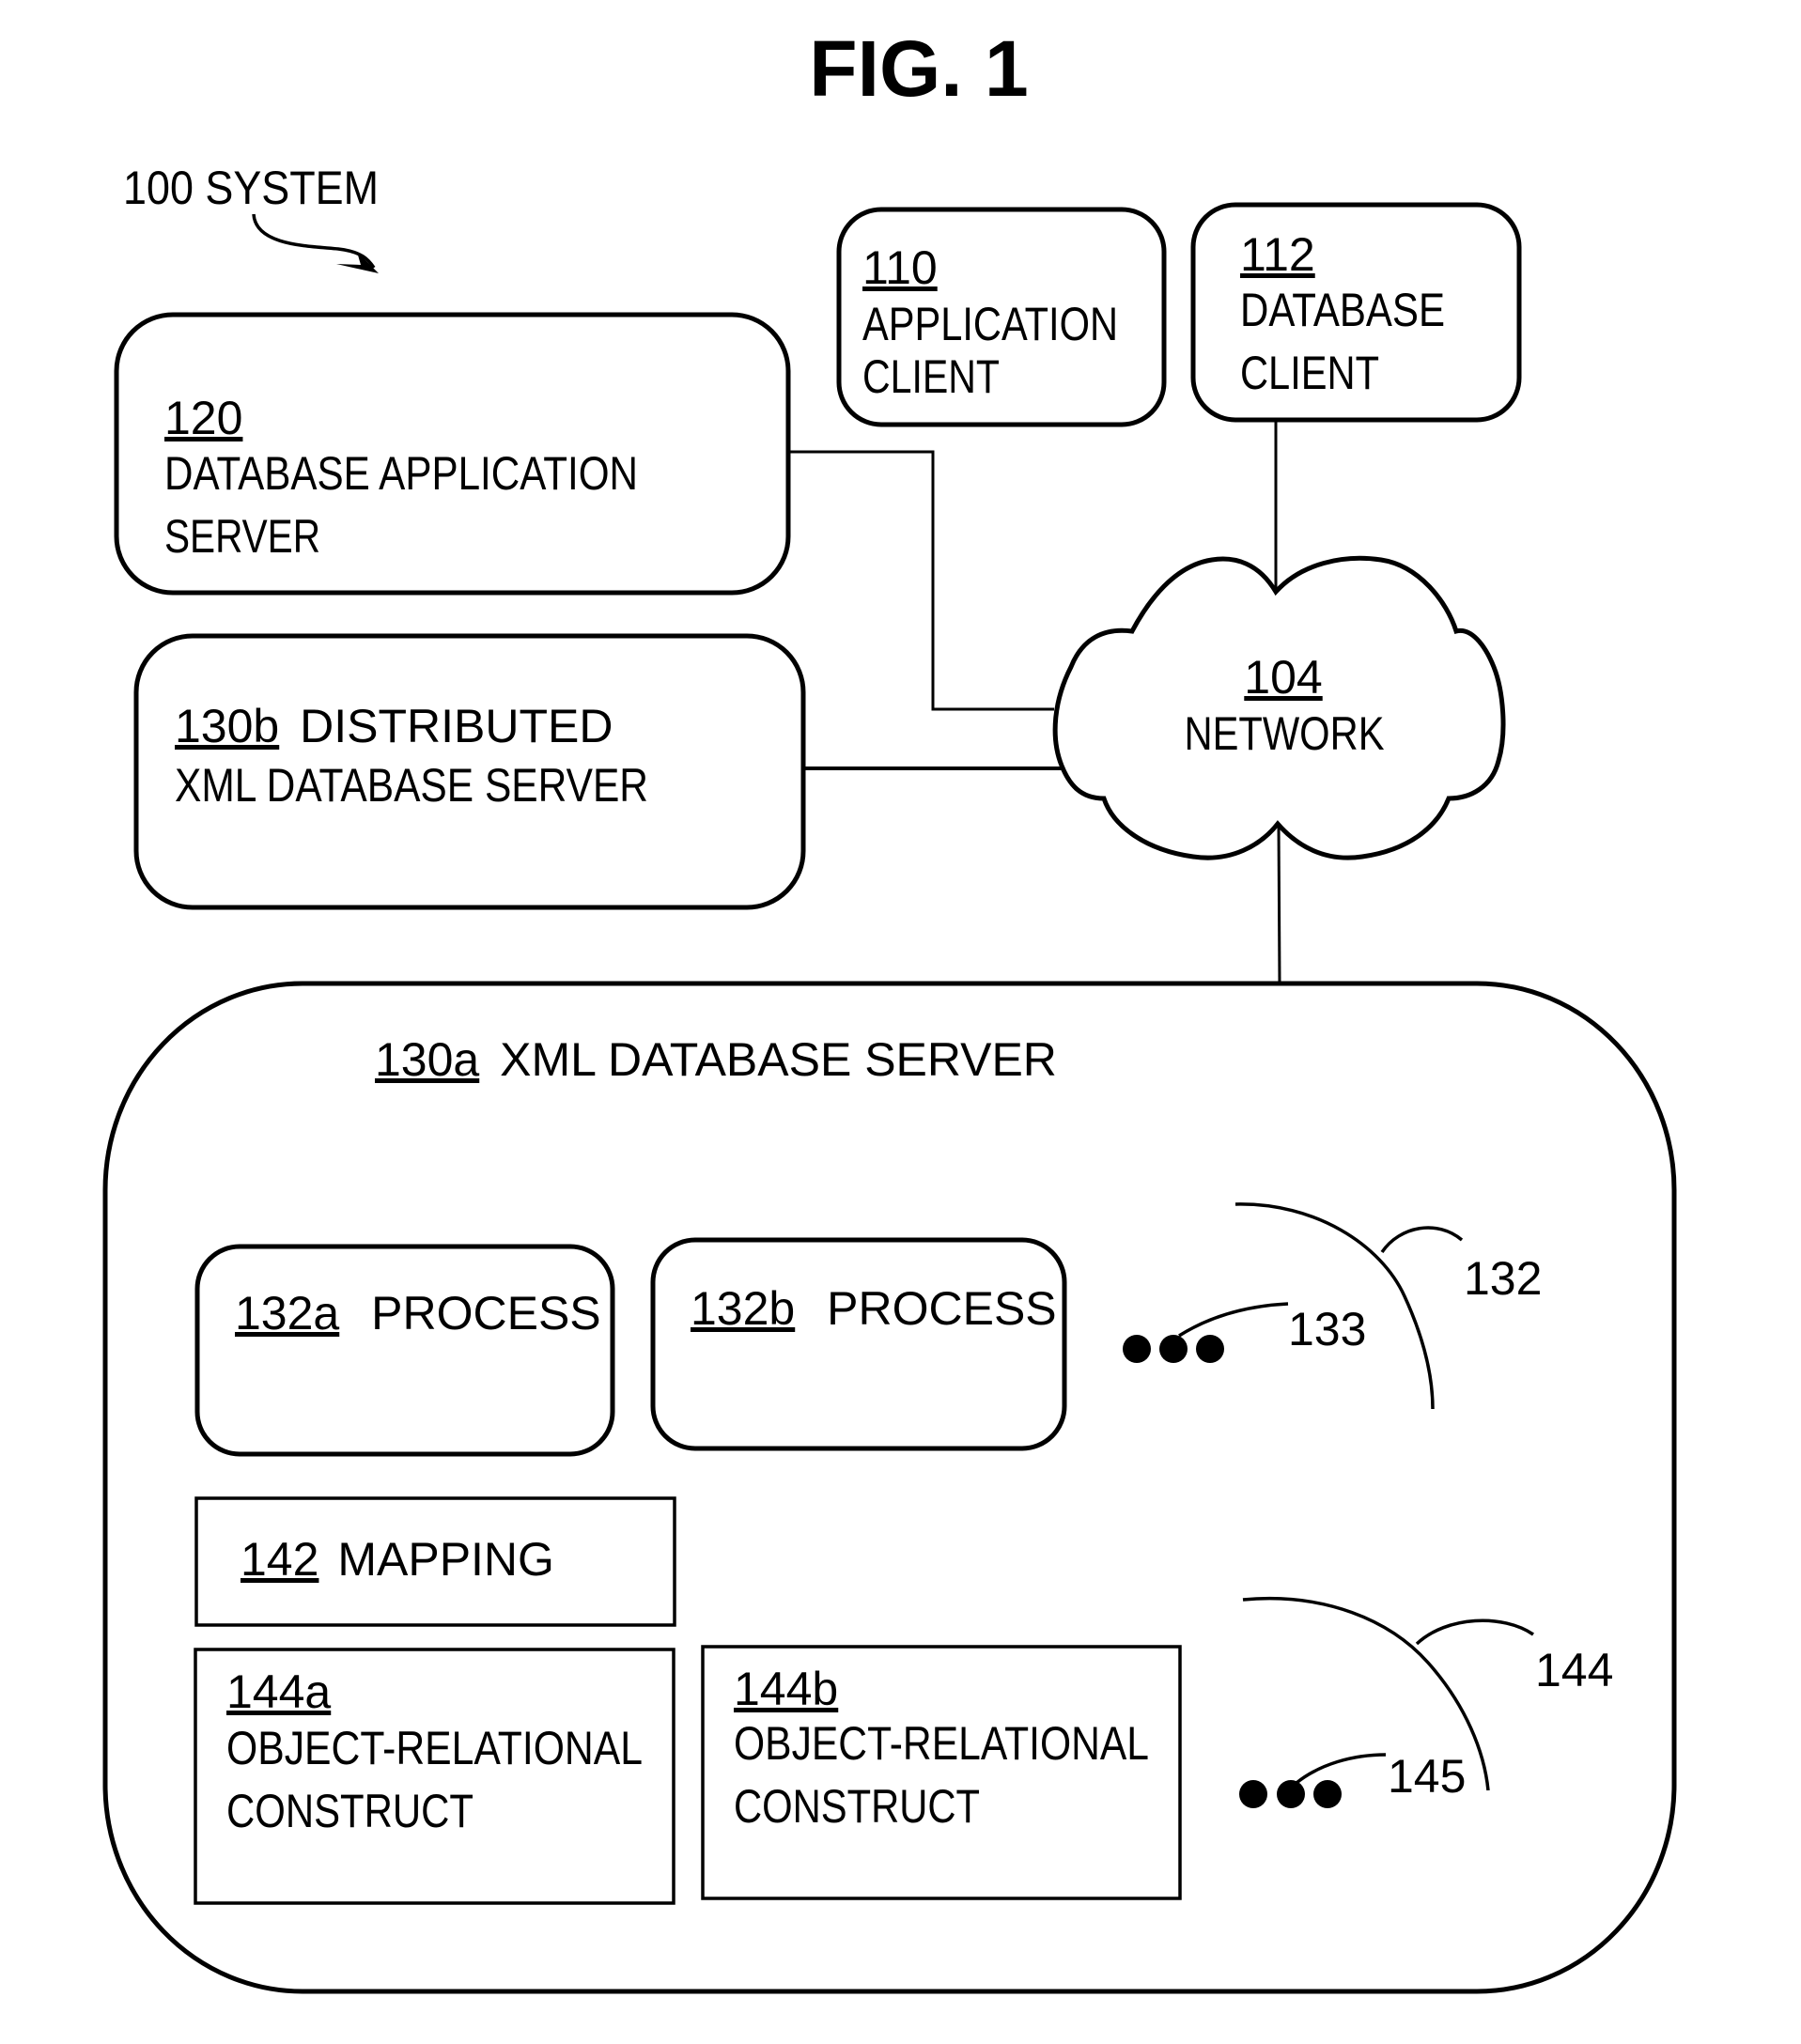 Image resolution: width=1801 pixels, height=2044 pixels. I want to click on database-client-node: 112 DATABASE CLIENT, so click(1356, 312).